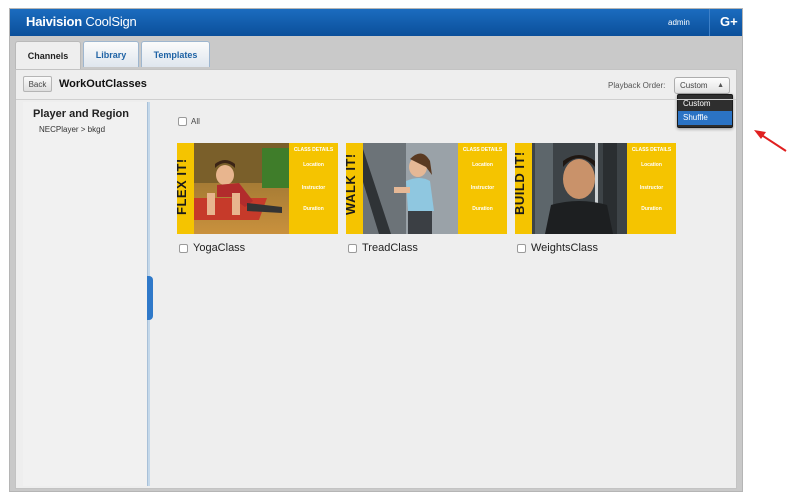 The image size is (791, 493). What do you see at coordinates (770, 141) in the screenshot?
I see `annotation-arrow-icon` at bounding box center [770, 141].